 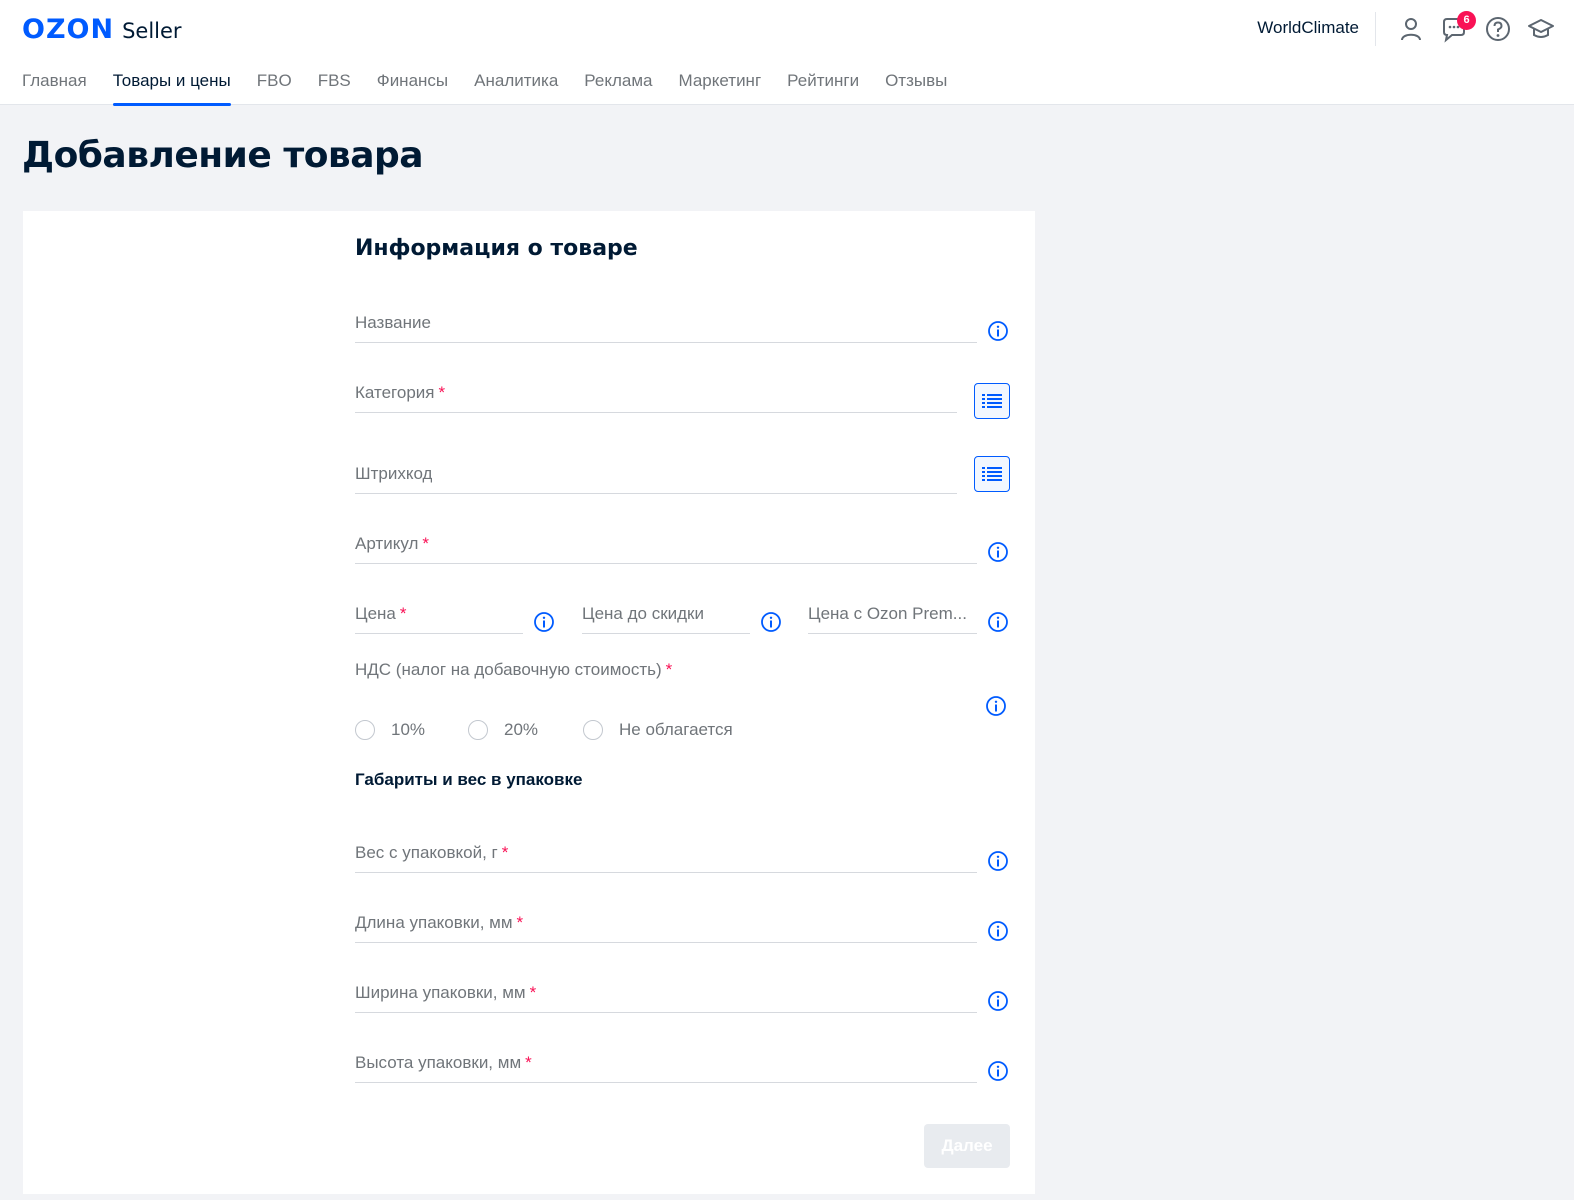 I want to click on section-title-product-info: Информация о товаре, so click(x=496, y=248).